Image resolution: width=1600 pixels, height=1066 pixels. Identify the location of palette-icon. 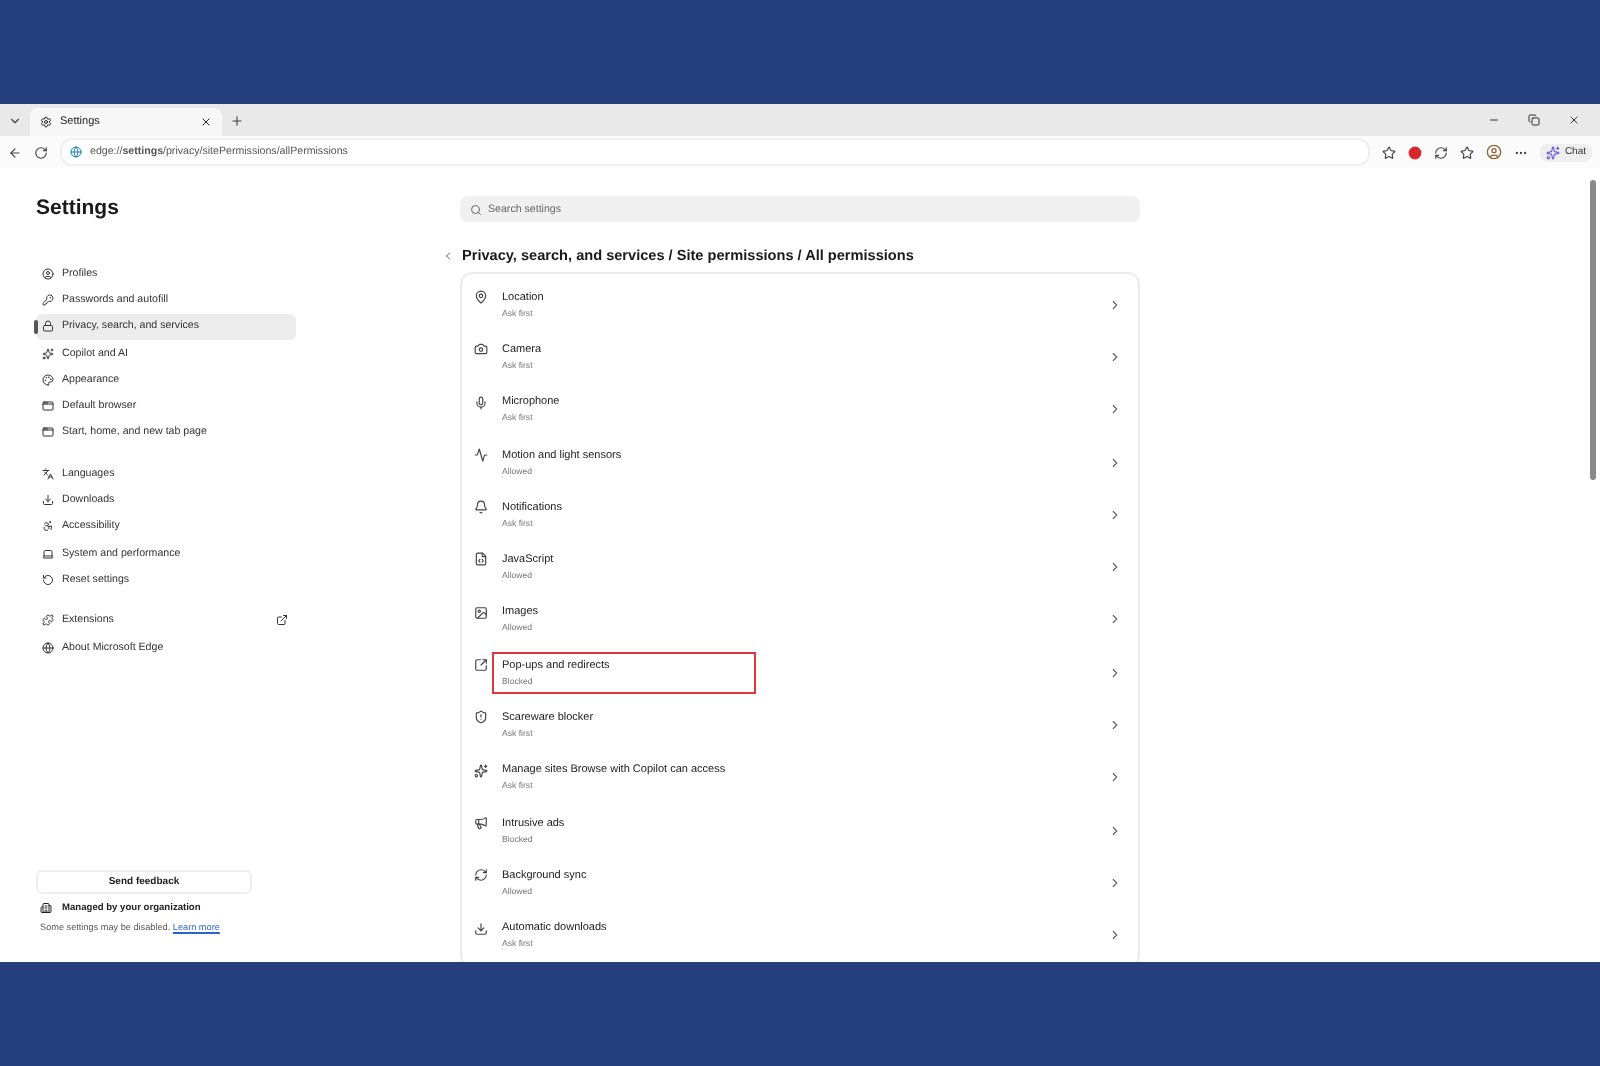
(48, 379).